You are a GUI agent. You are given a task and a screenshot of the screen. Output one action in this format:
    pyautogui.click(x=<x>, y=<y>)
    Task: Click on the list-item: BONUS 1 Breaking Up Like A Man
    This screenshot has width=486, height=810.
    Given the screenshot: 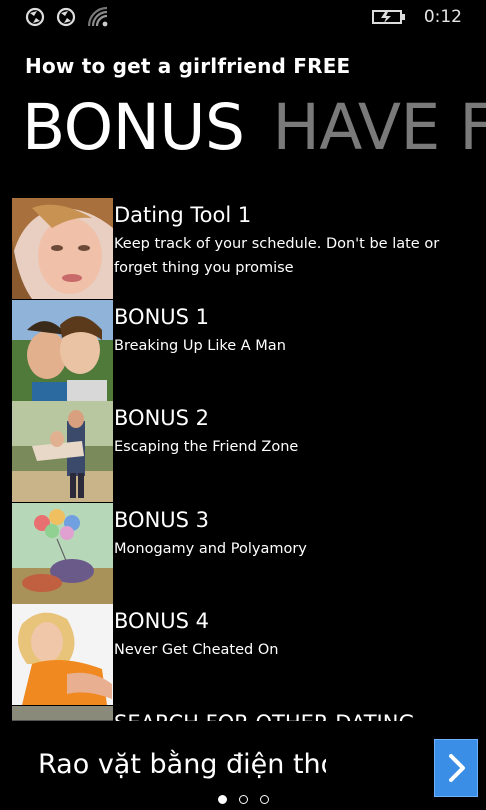 What is the action you would take?
    pyautogui.click(x=249, y=350)
    